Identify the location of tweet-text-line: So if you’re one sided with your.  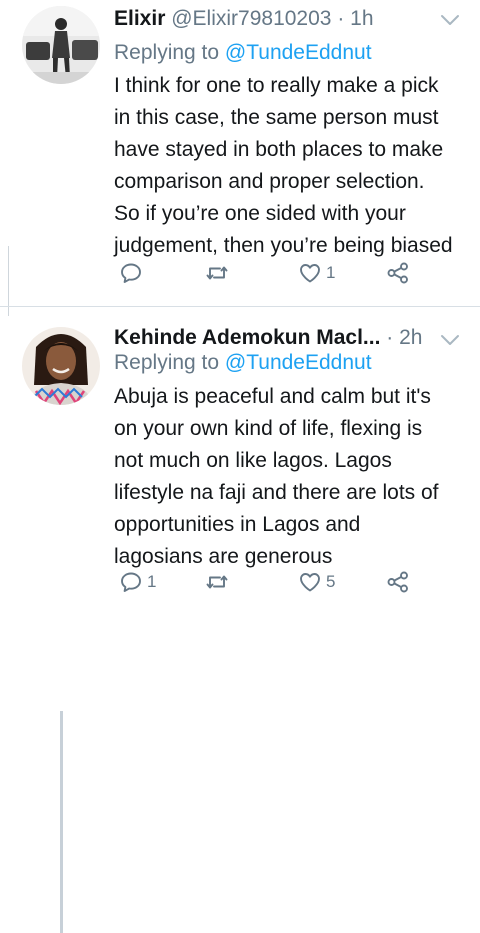
(260, 213).